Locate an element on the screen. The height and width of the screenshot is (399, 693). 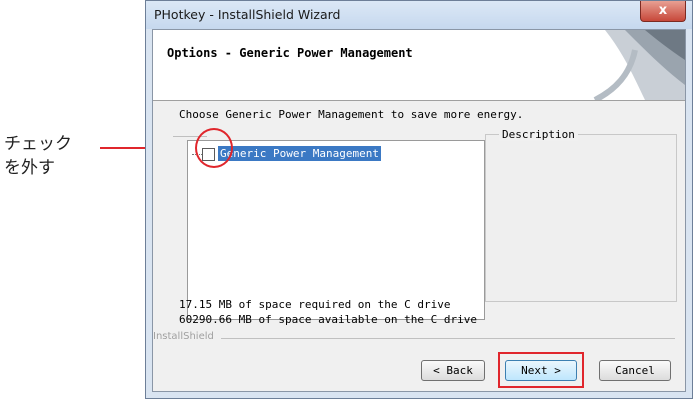
callout-text: チェック を外す is located at coordinates (53, 156).